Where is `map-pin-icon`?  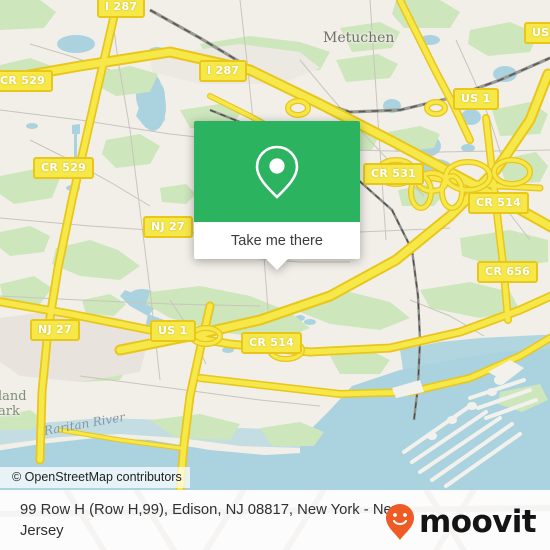
map-pin-icon is located at coordinates (277, 172).